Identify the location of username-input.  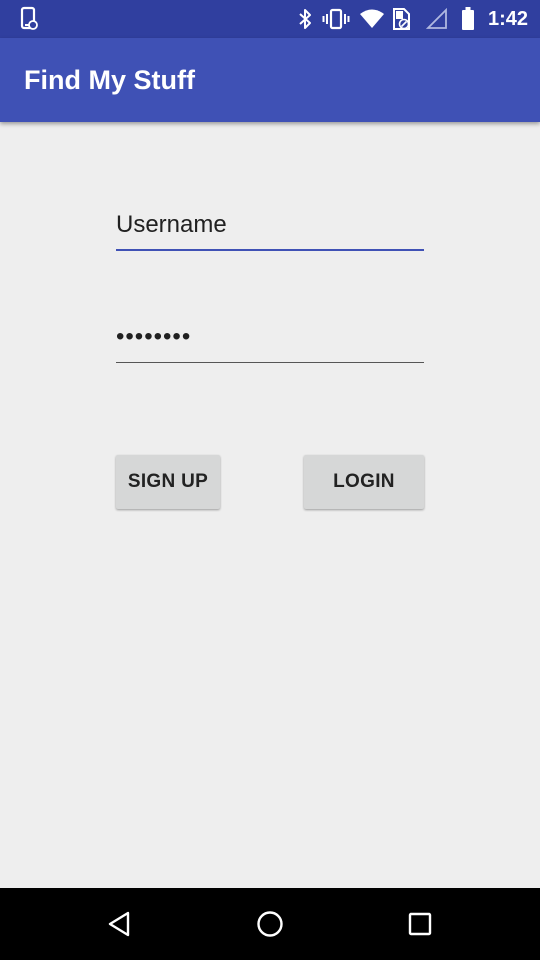
(270, 225).